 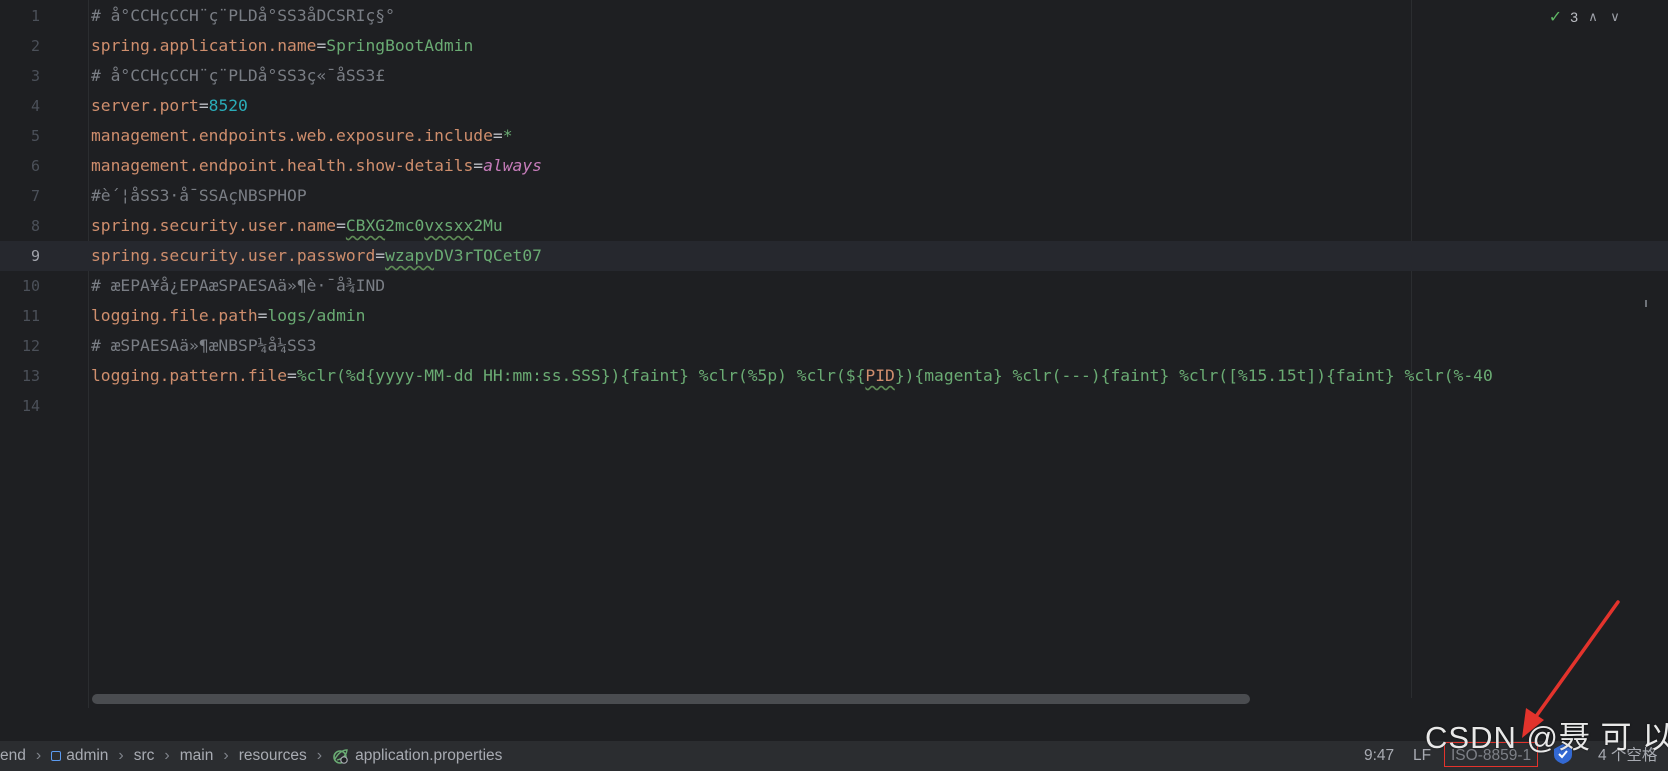 I want to click on breadcrumb-item-admin: admin, so click(x=87, y=756).